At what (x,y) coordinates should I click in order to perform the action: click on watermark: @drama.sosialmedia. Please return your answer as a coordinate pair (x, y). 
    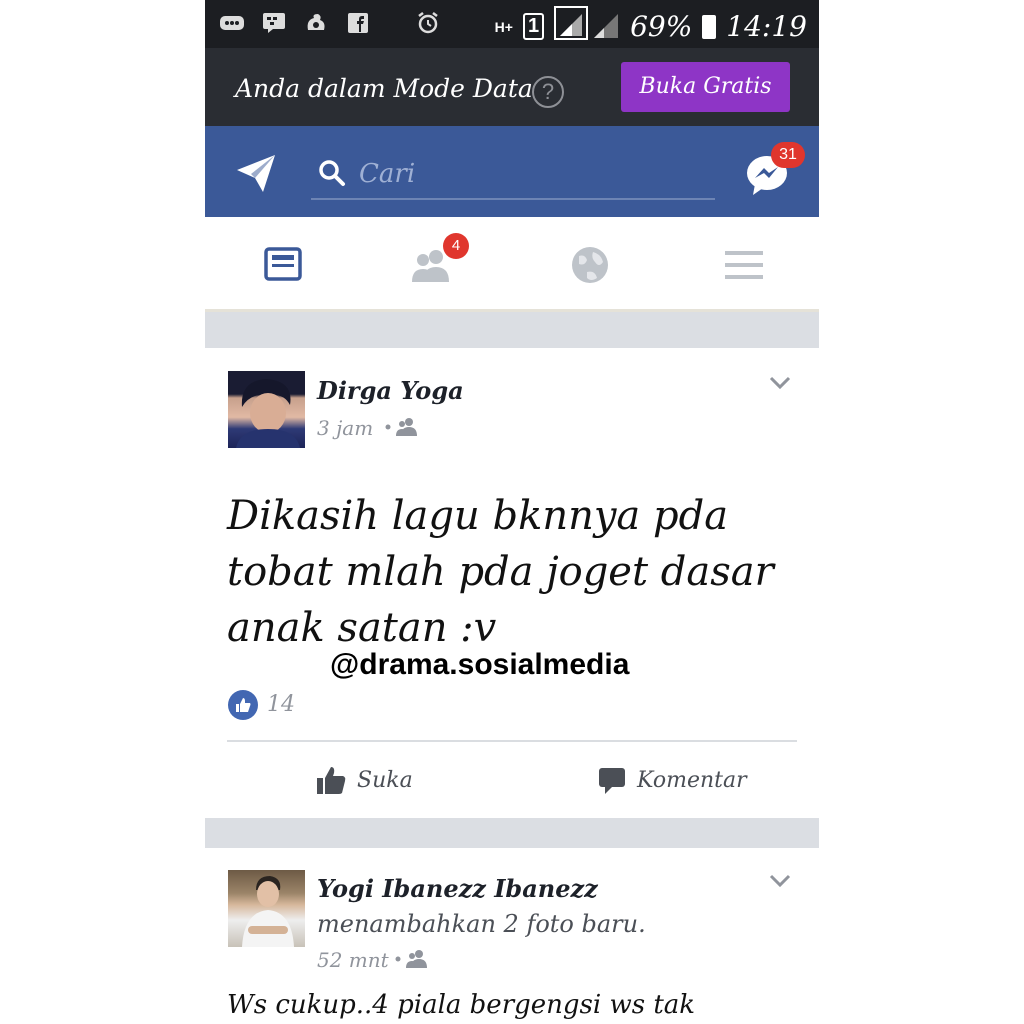
    Looking at the image, I should click on (480, 664).